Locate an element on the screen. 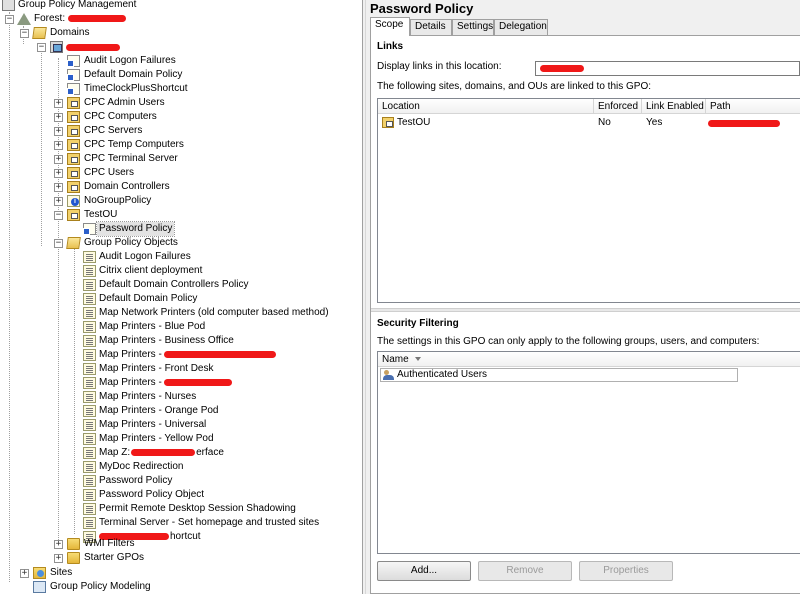 The image size is (800, 594). tree-gpo: Permit Remote Desktop Session Shadowing is located at coordinates (180, 509).